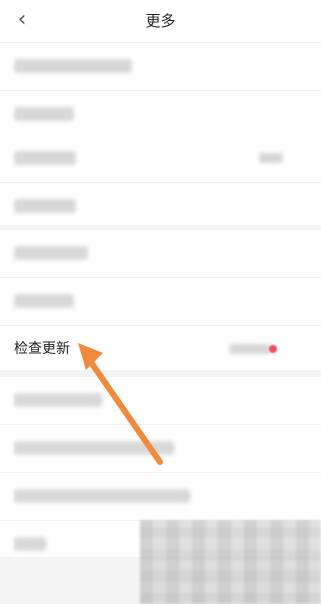 The height and width of the screenshot is (604, 321). I want to click on update-status-text, so click(250, 349).